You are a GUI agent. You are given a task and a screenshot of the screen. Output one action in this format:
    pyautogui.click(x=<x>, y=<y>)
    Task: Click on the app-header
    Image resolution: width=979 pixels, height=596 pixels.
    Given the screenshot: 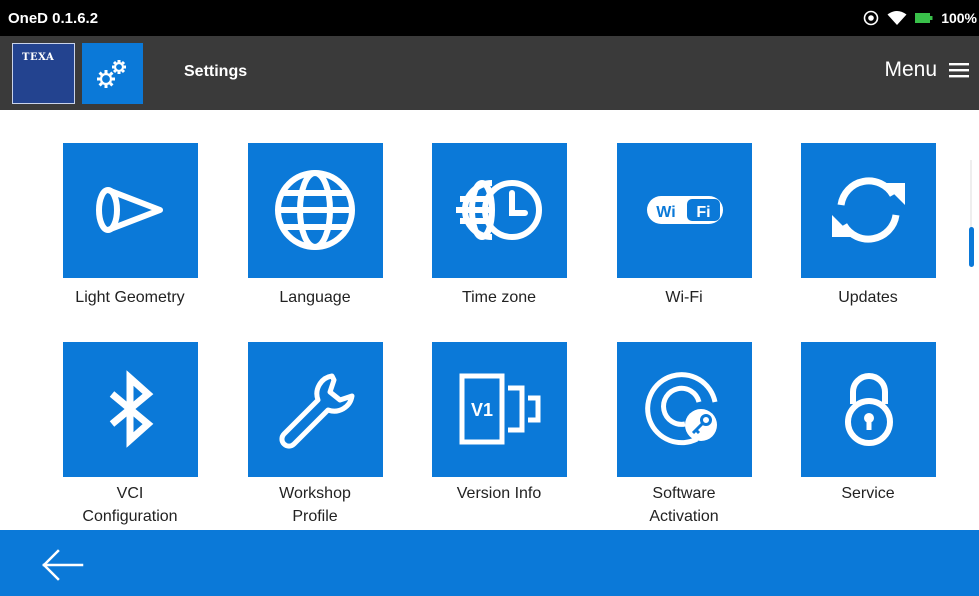 What is the action you would take?
    pyautogui.click(x=489, y=73)
    